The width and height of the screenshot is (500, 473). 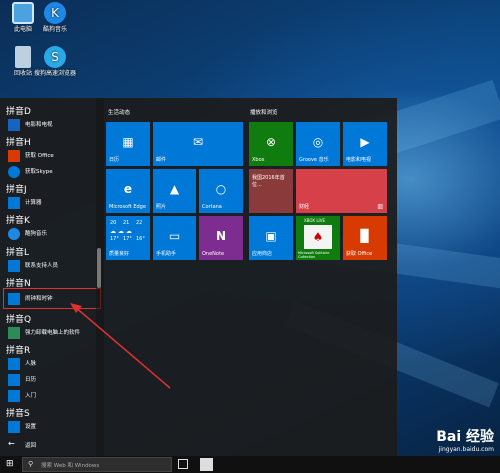 I want to click on tile-groove: ◎ Groove 音乐, so click(x=318, y=144).